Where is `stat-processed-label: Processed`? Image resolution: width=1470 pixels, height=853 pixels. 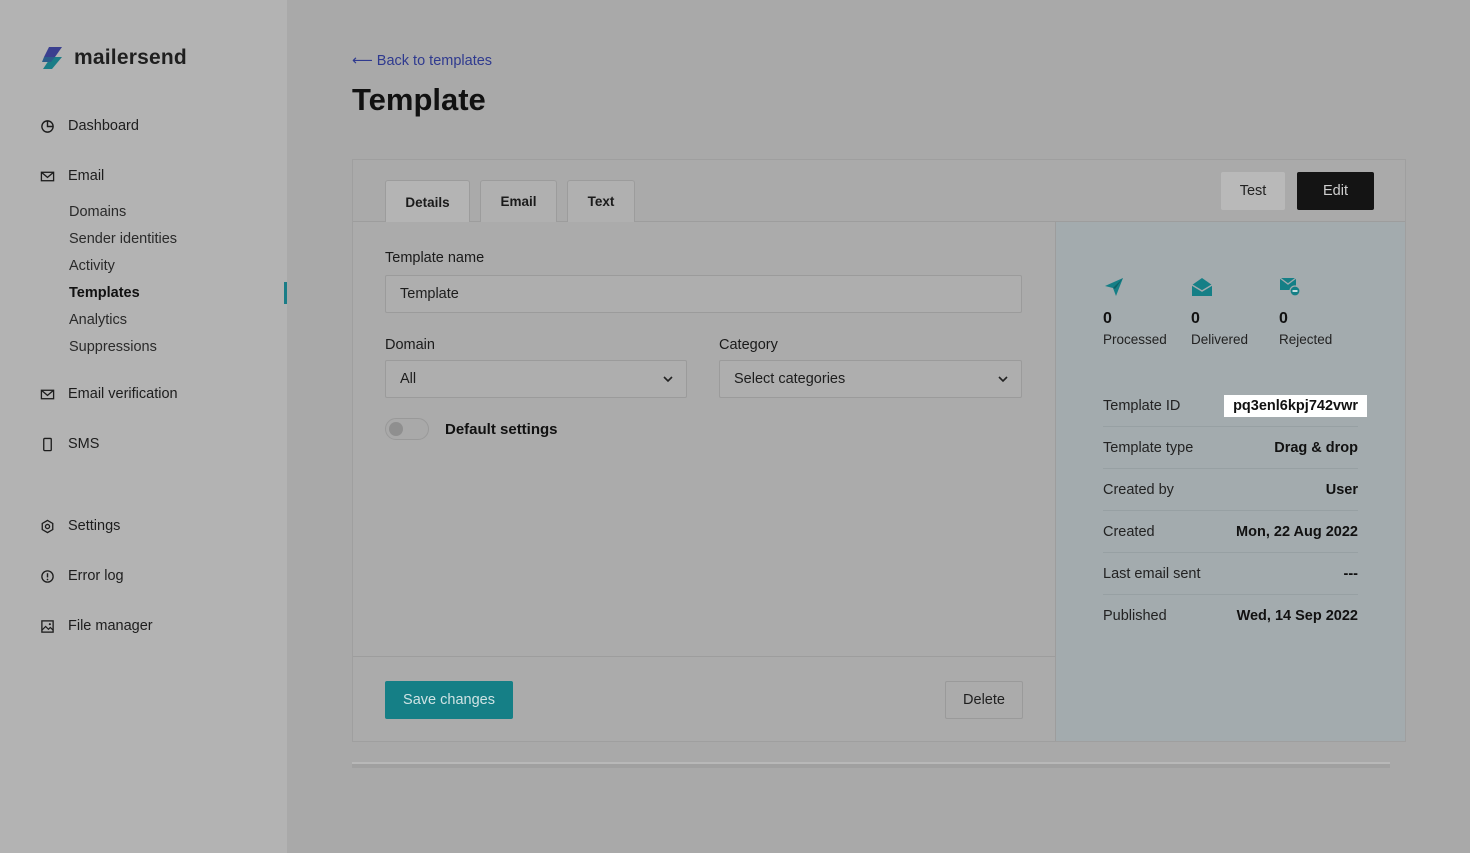
stat-processed-label: Processed is located at coordinates (1135, 339).